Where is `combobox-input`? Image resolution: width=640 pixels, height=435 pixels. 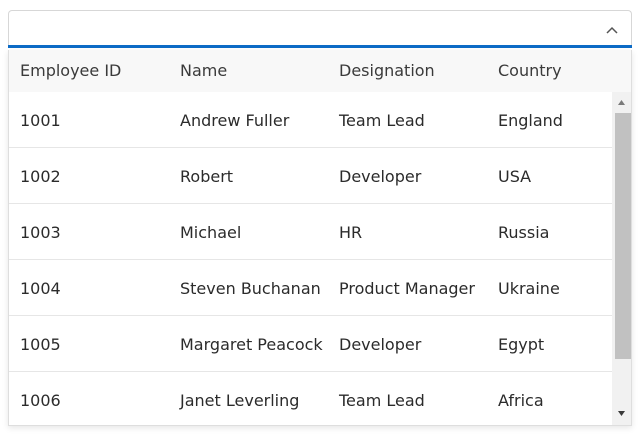 combobox-input is located at coordinates (299, 30).